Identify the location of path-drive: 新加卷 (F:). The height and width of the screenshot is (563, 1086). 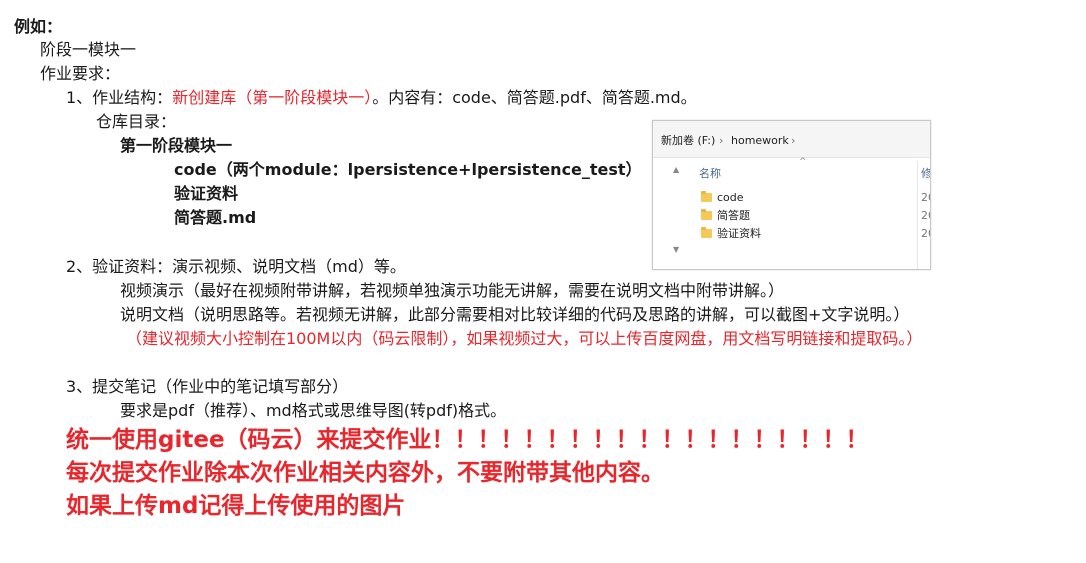
(688, 140).